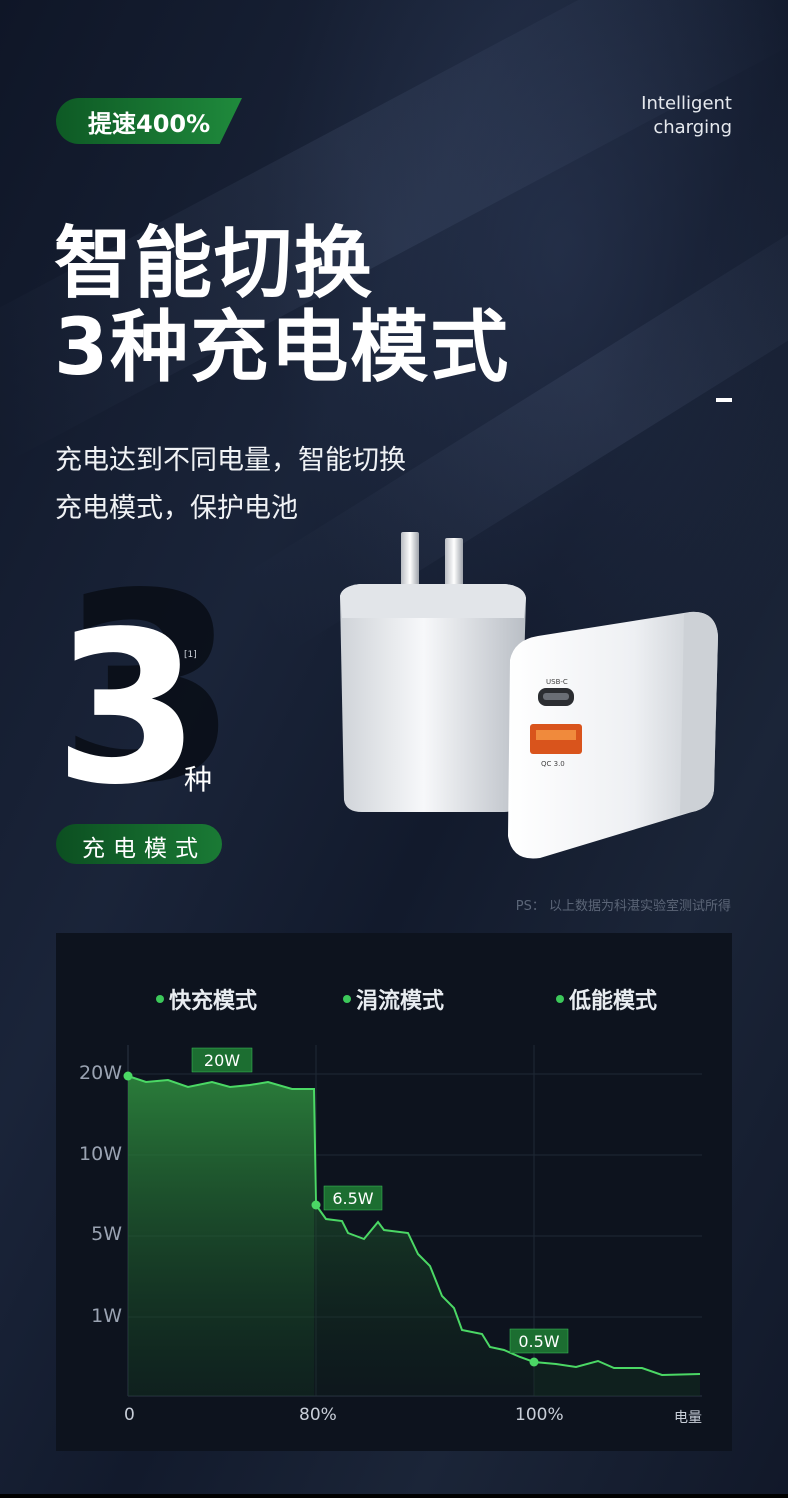 The height and width of the screenshot is (1498, 788). I want to click on data-point-6-5w, so click(316, 1205).